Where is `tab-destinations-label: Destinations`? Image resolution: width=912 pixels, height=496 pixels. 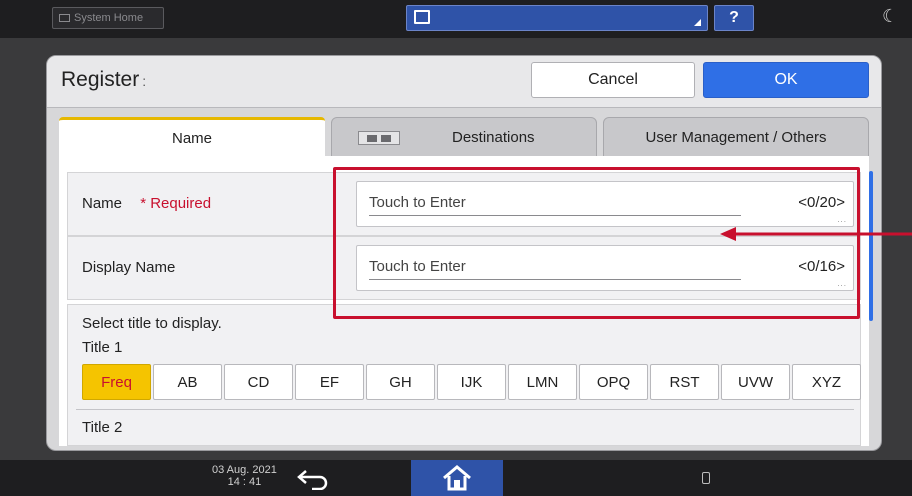
tab-destinations-label: Destinations is located at coordinates (493, 137).